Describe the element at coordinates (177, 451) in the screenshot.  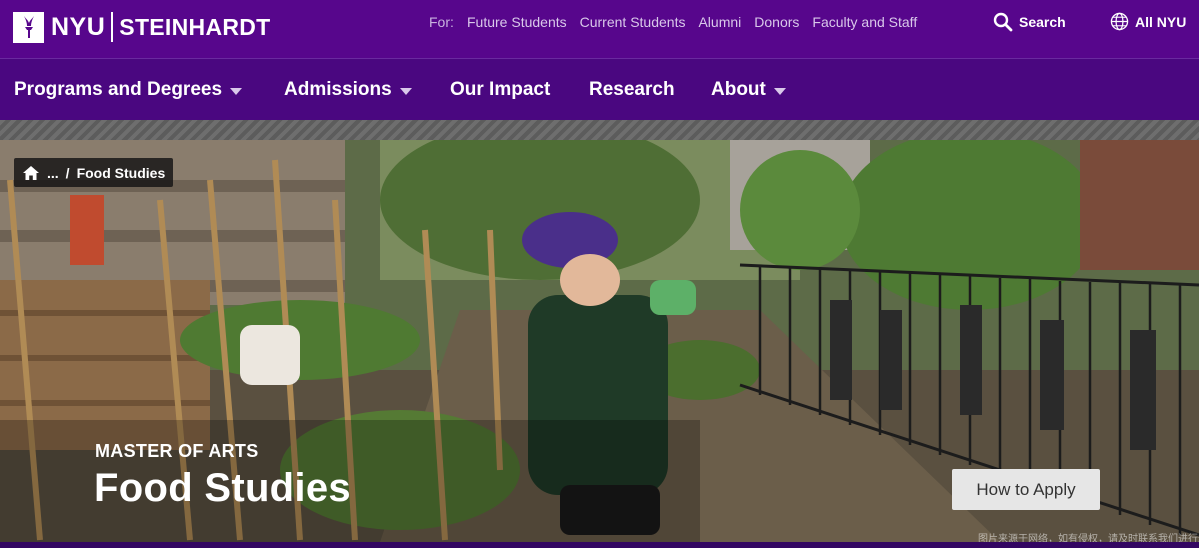
I see `degree-type: MASTER OF ARTS` at that location.